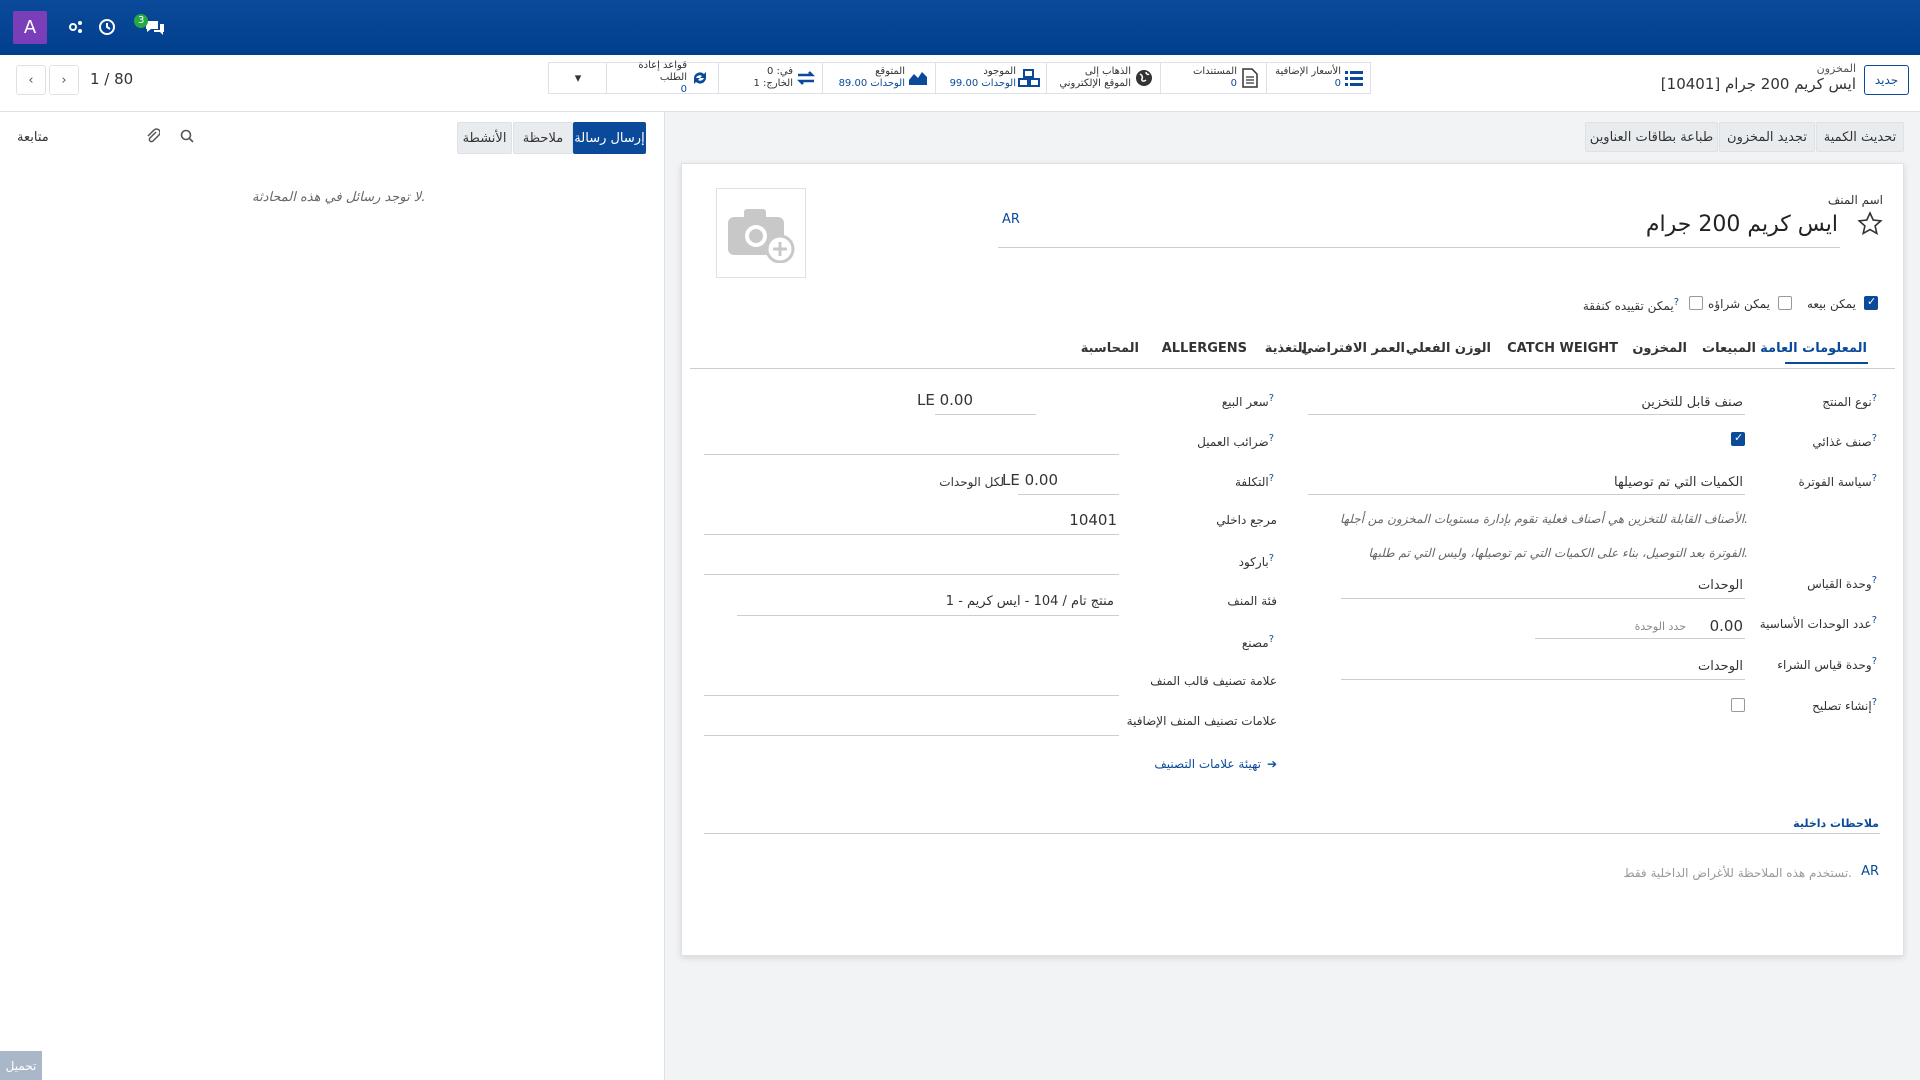  What do you see at coordinates (918, 78) in the screenshot?
I see `chart-area-icon` at bounding box center [918, 78].